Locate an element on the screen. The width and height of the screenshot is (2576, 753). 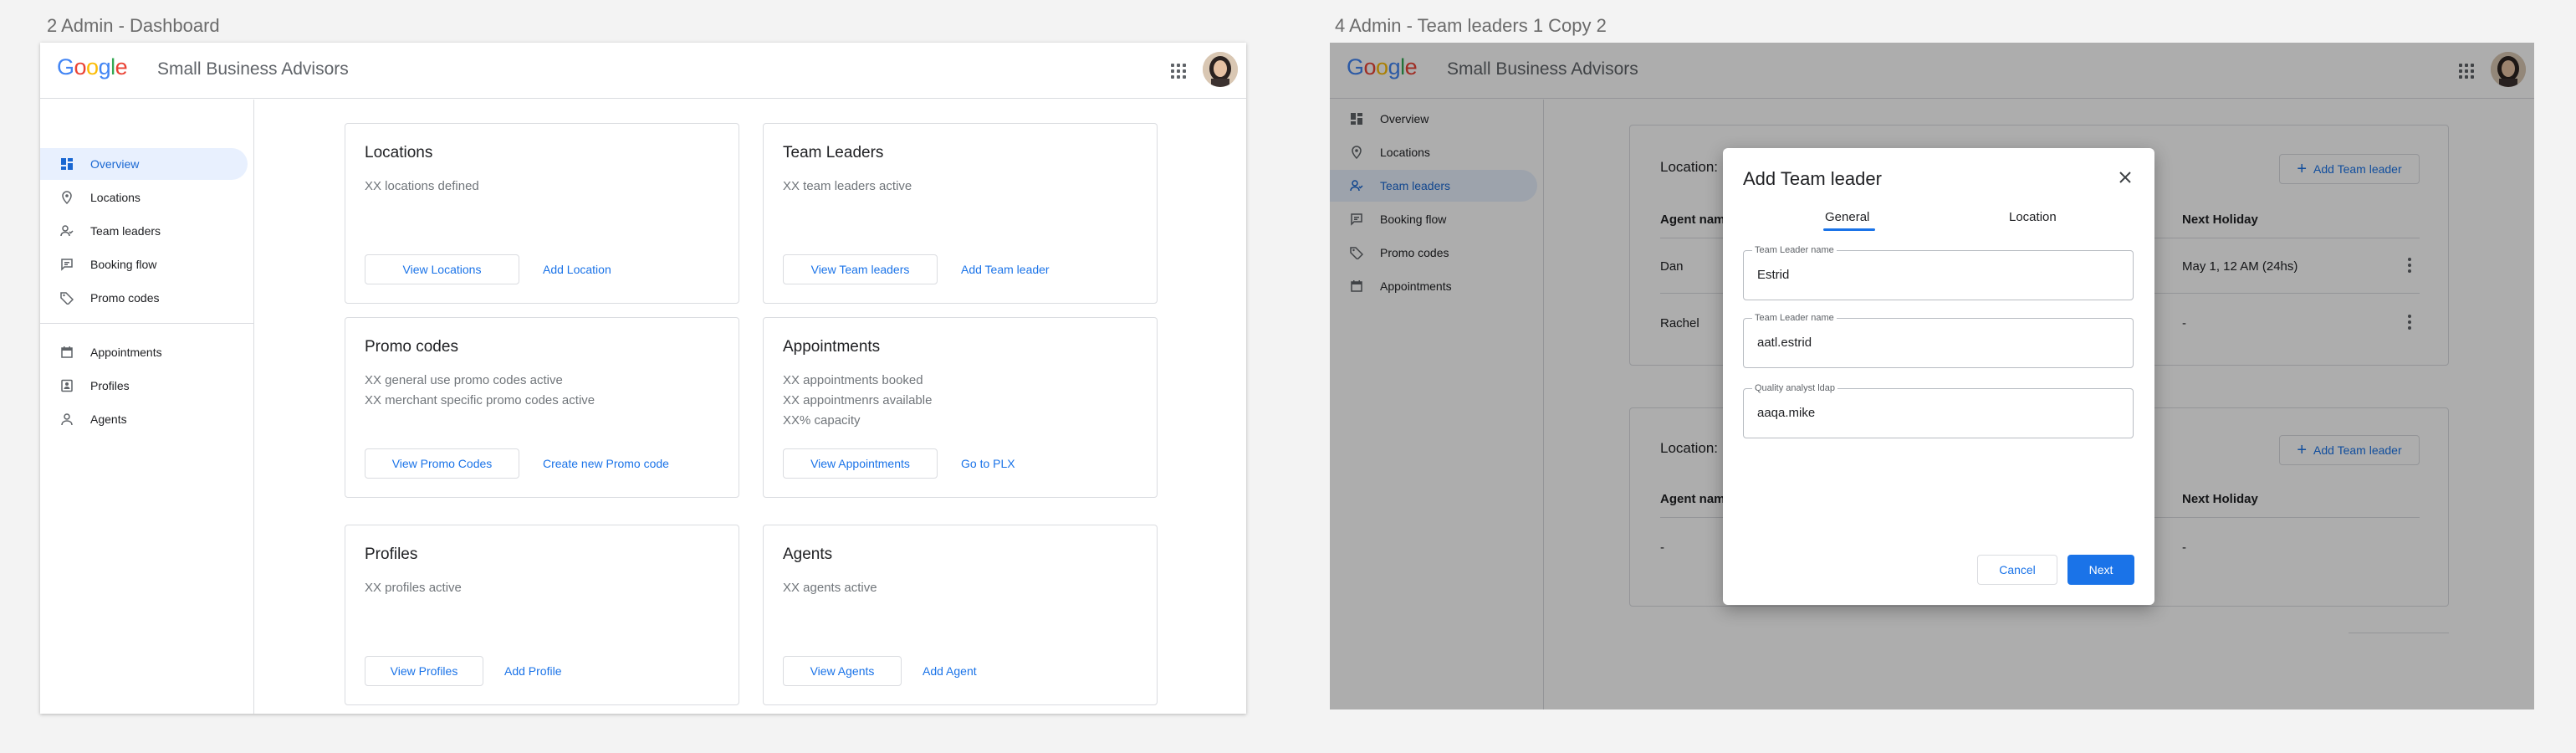
view-appointments-button: View Appointments is located at coordinates (860, 464).